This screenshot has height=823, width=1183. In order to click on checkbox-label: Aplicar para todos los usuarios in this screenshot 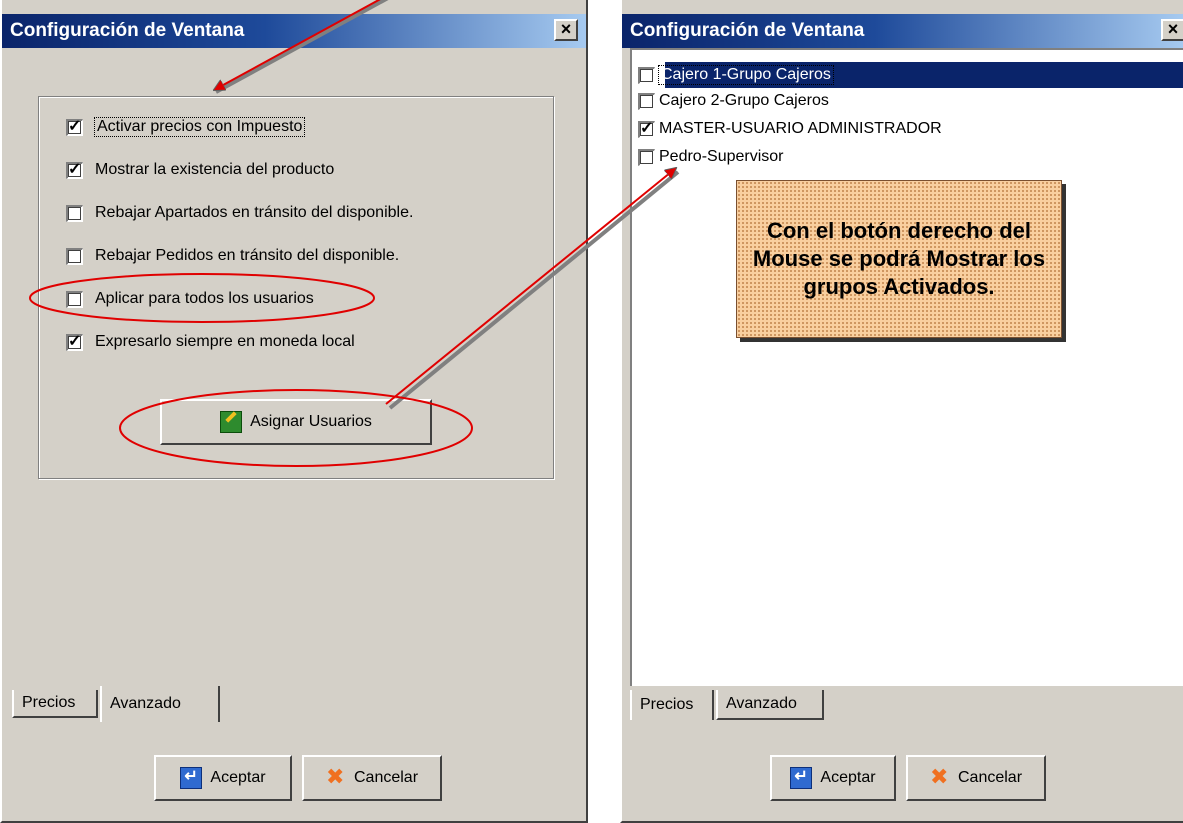, I will do `click(204, 298)`.